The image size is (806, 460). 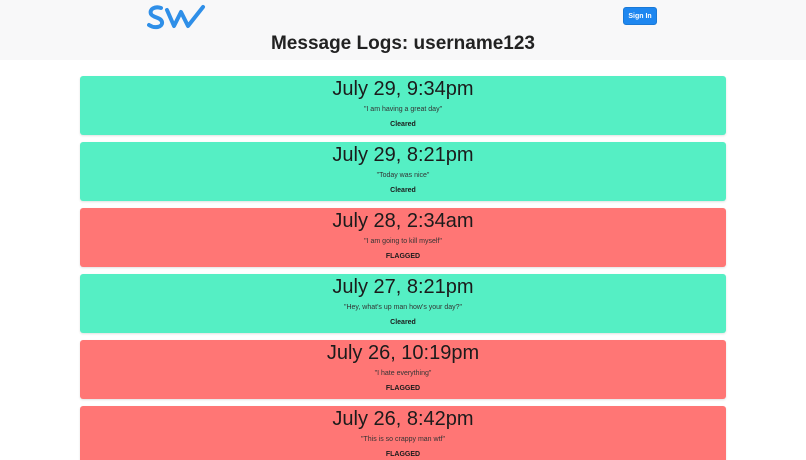 What do you see at coordinates (403, 89) in the screenshot?
I see `log-time: July 29, 9:34pm` at bounding box center [403, 89].